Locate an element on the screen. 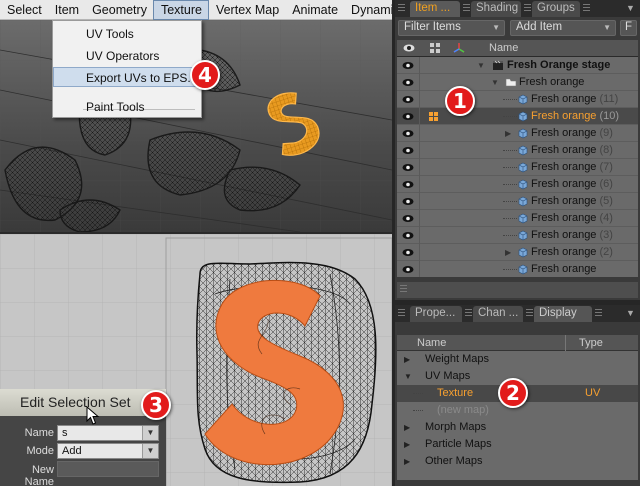 The width and height of the screenshot is (640, 486). tree-row-mesh: Fresh orange (4) is located at coordinates (517, 218).